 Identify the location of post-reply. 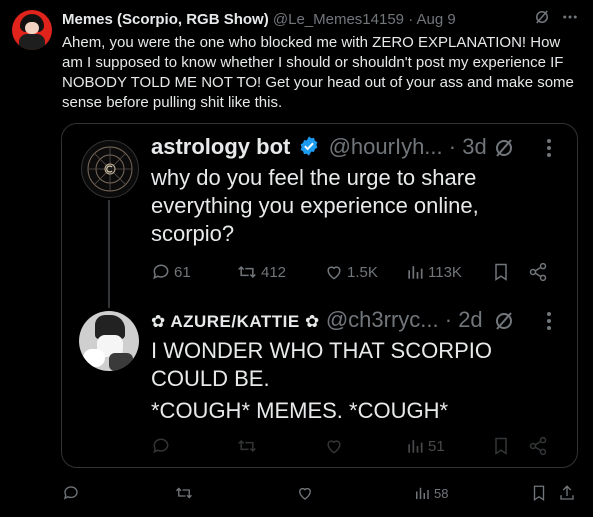
(71, 493).